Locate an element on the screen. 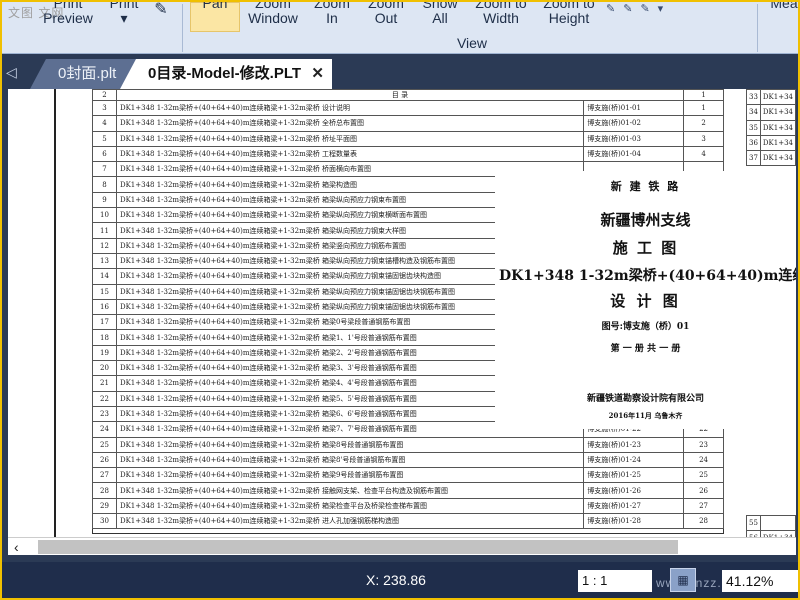  table-row: 36 DK1+34 is located at coordinates (771, 143).